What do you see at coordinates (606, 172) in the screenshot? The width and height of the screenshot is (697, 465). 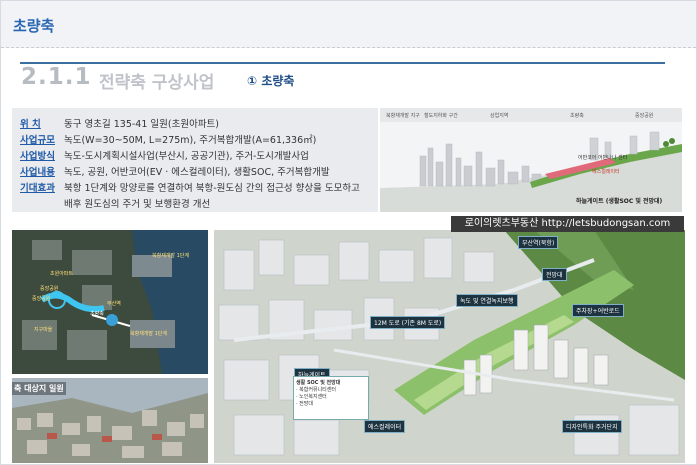 I see `cross-label: 에스컬레이터` at bounding box center [606, 172].